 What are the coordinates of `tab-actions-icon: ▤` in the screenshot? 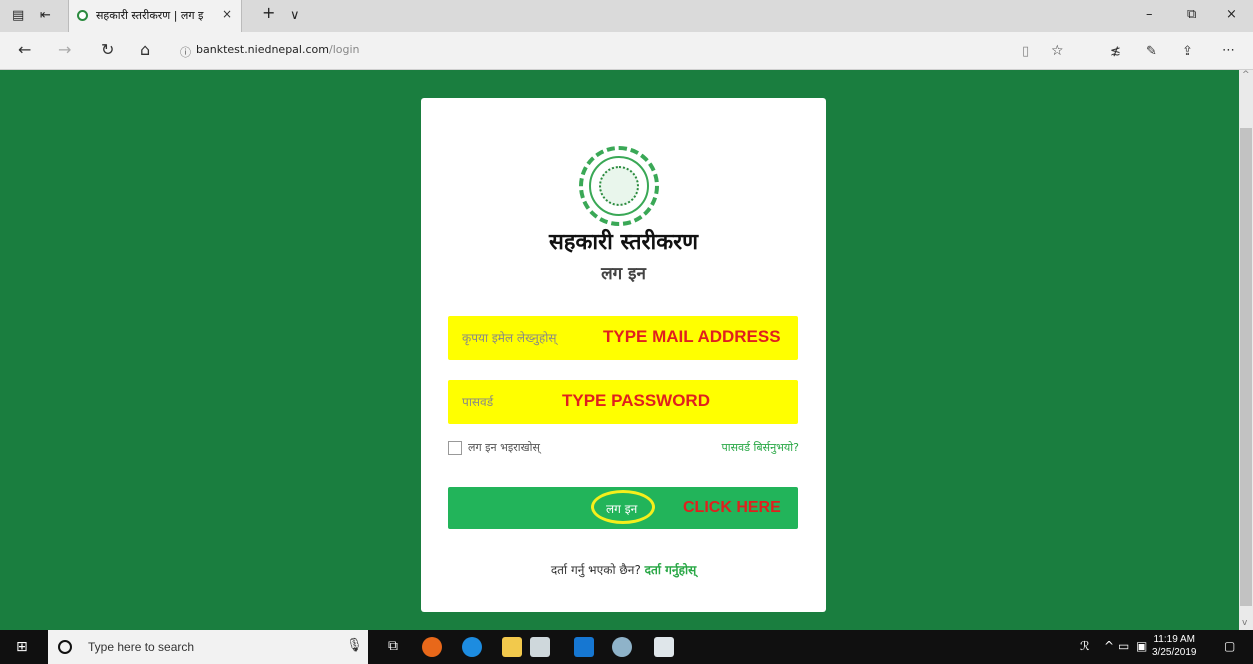 It's located at (18, 16).